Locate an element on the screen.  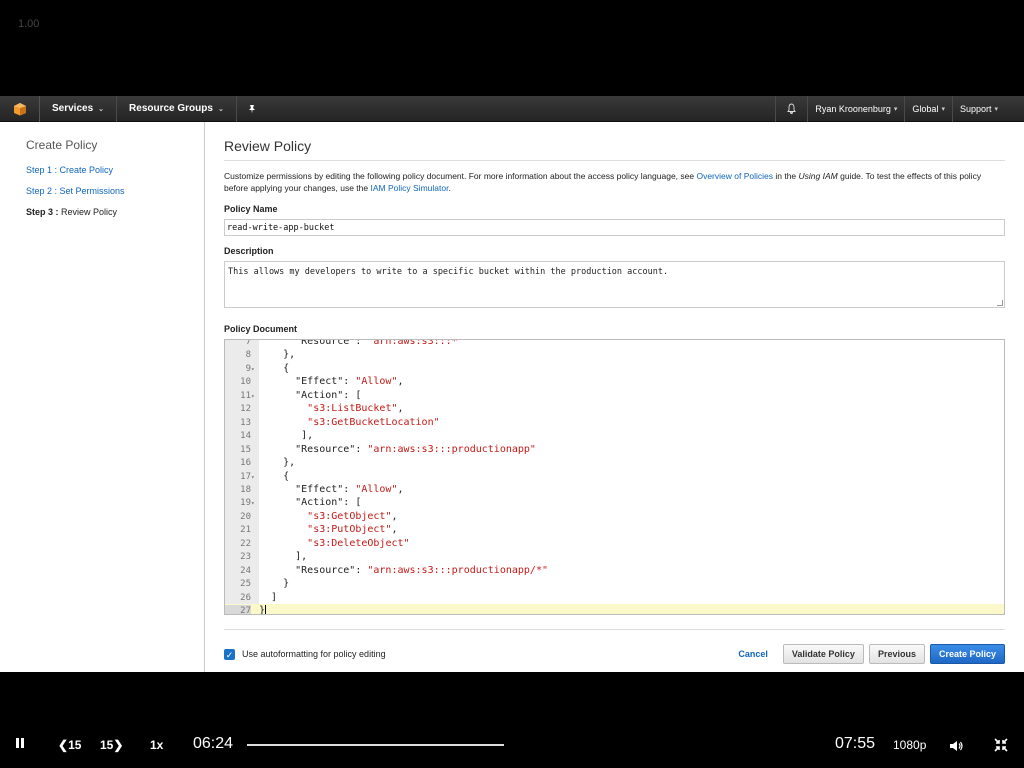
code-token: }, is located at coordinates (277, 463).